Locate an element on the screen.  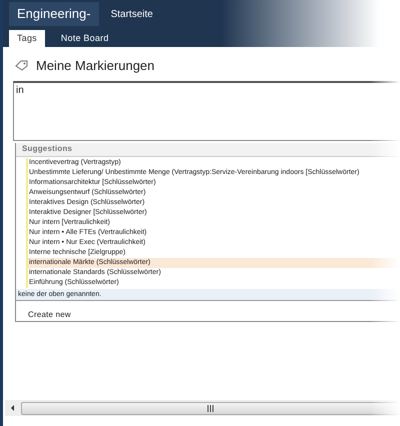
scrollbar-thumb is located at coordinates (210, 408).